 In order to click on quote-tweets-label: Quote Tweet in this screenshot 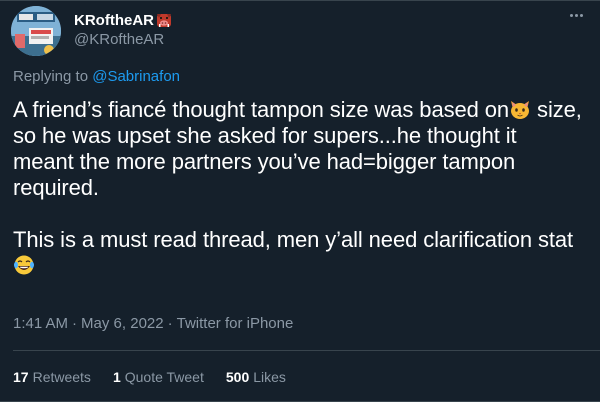, I will do `click(164, 377)`.